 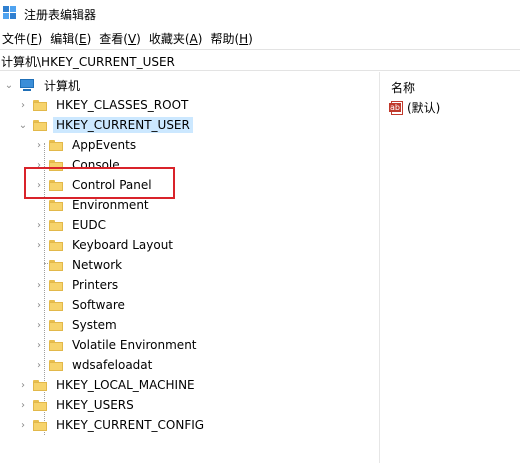 What do you see at coordinates (424, 108) in the screenshot?
I see `value-name: (默认)` at bounding box center [424, 108].